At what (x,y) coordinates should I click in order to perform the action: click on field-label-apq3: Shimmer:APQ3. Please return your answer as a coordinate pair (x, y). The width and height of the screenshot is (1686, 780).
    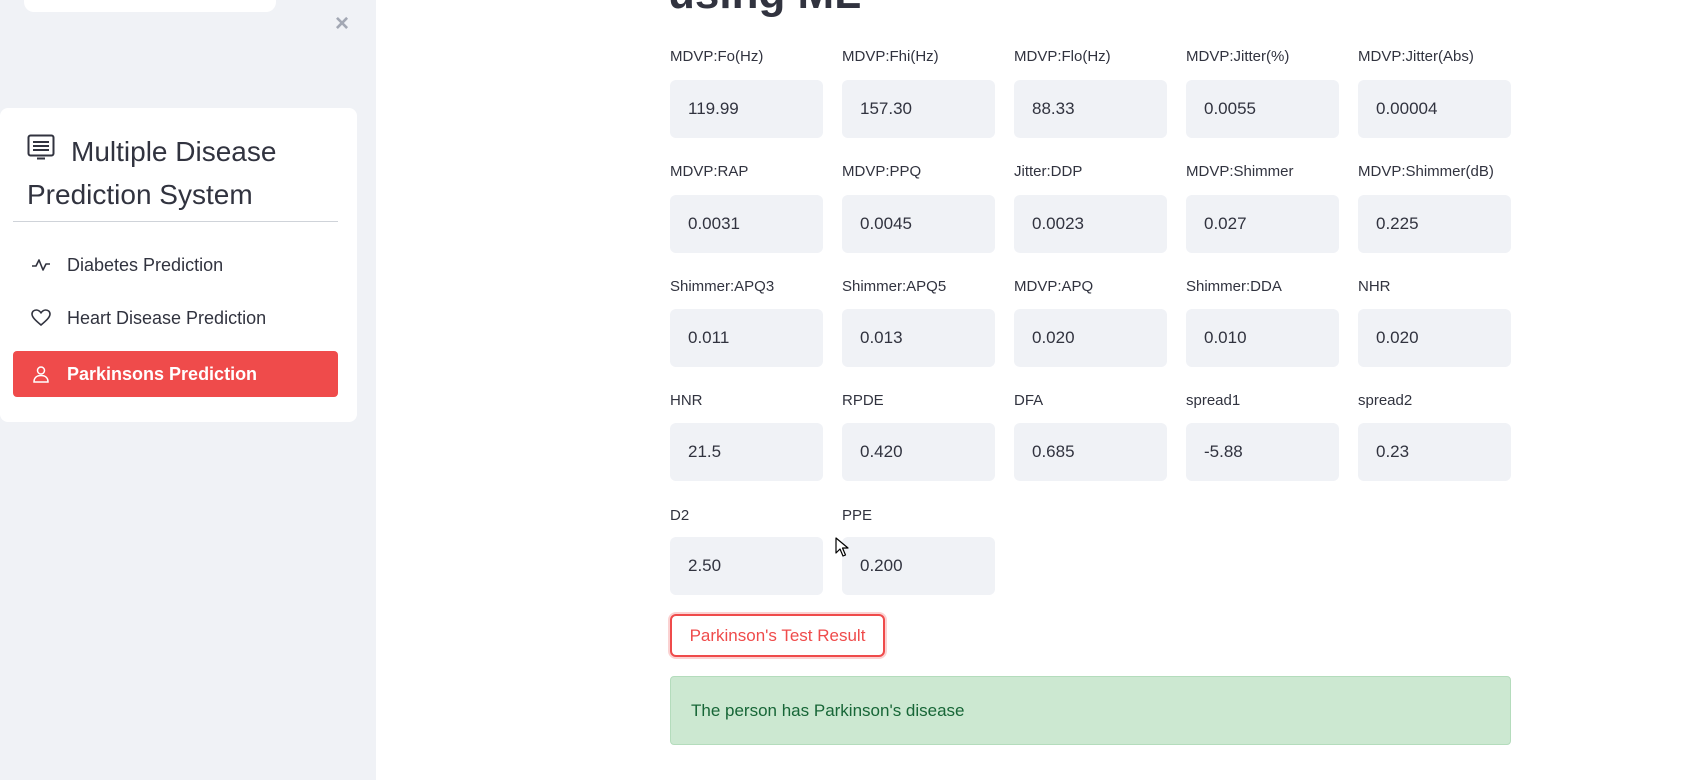
    Looking at the image, I should click on (722, 286).